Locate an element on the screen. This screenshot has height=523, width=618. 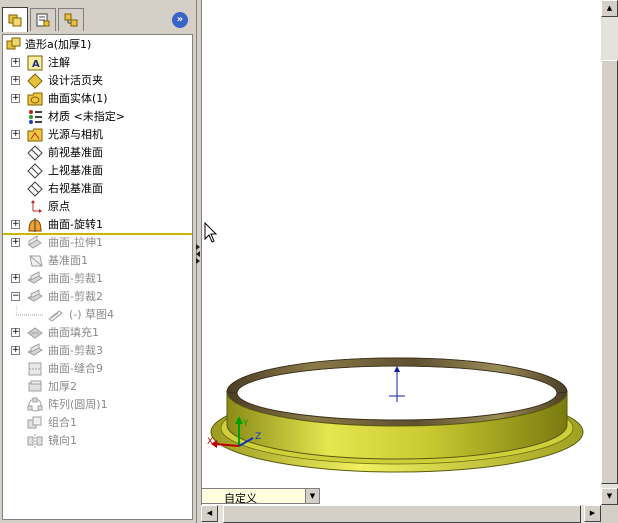
arrow-up-icon: ▲ is located at coordinates (609, 8).